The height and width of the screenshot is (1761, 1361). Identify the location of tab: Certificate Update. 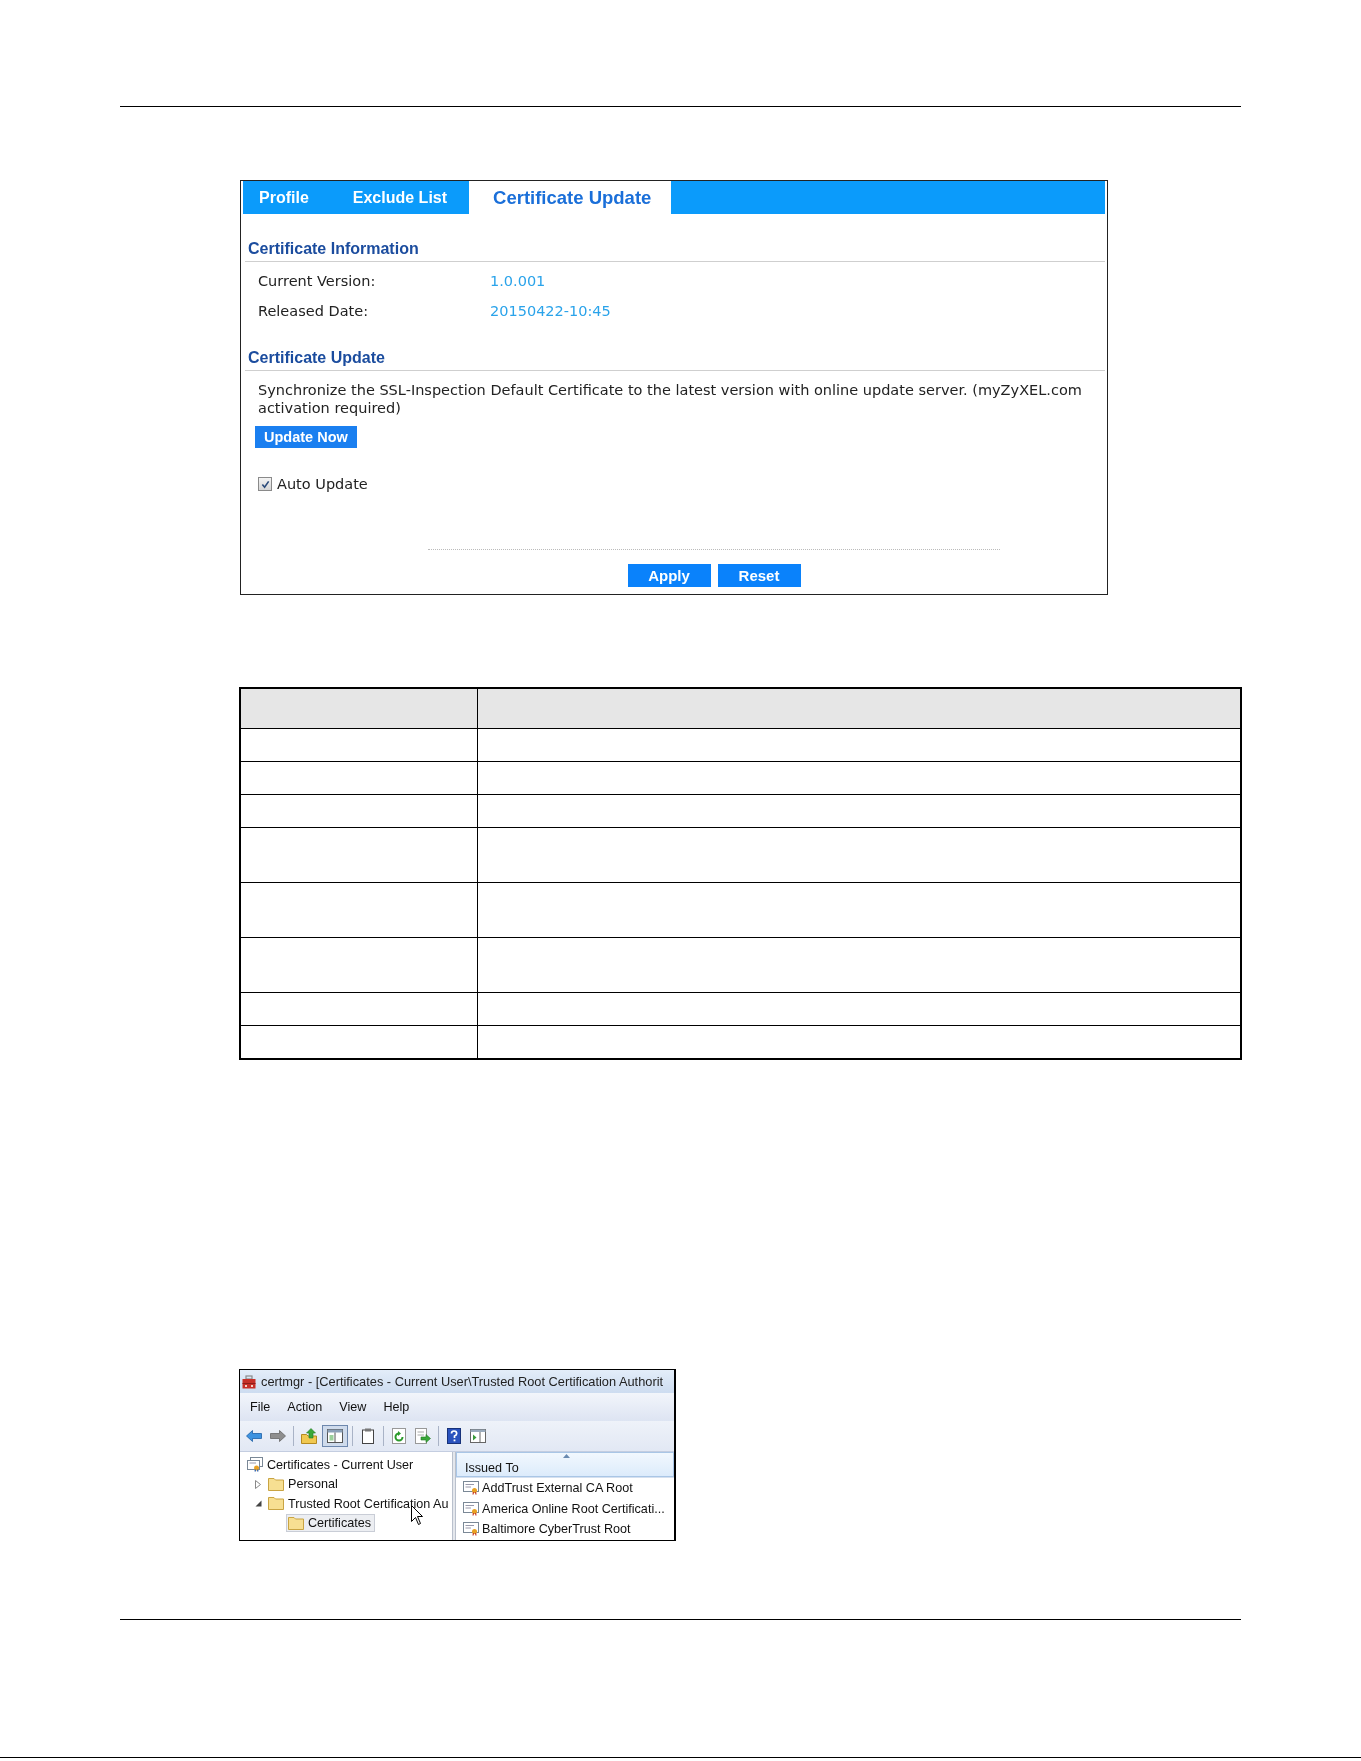
(570, 197).